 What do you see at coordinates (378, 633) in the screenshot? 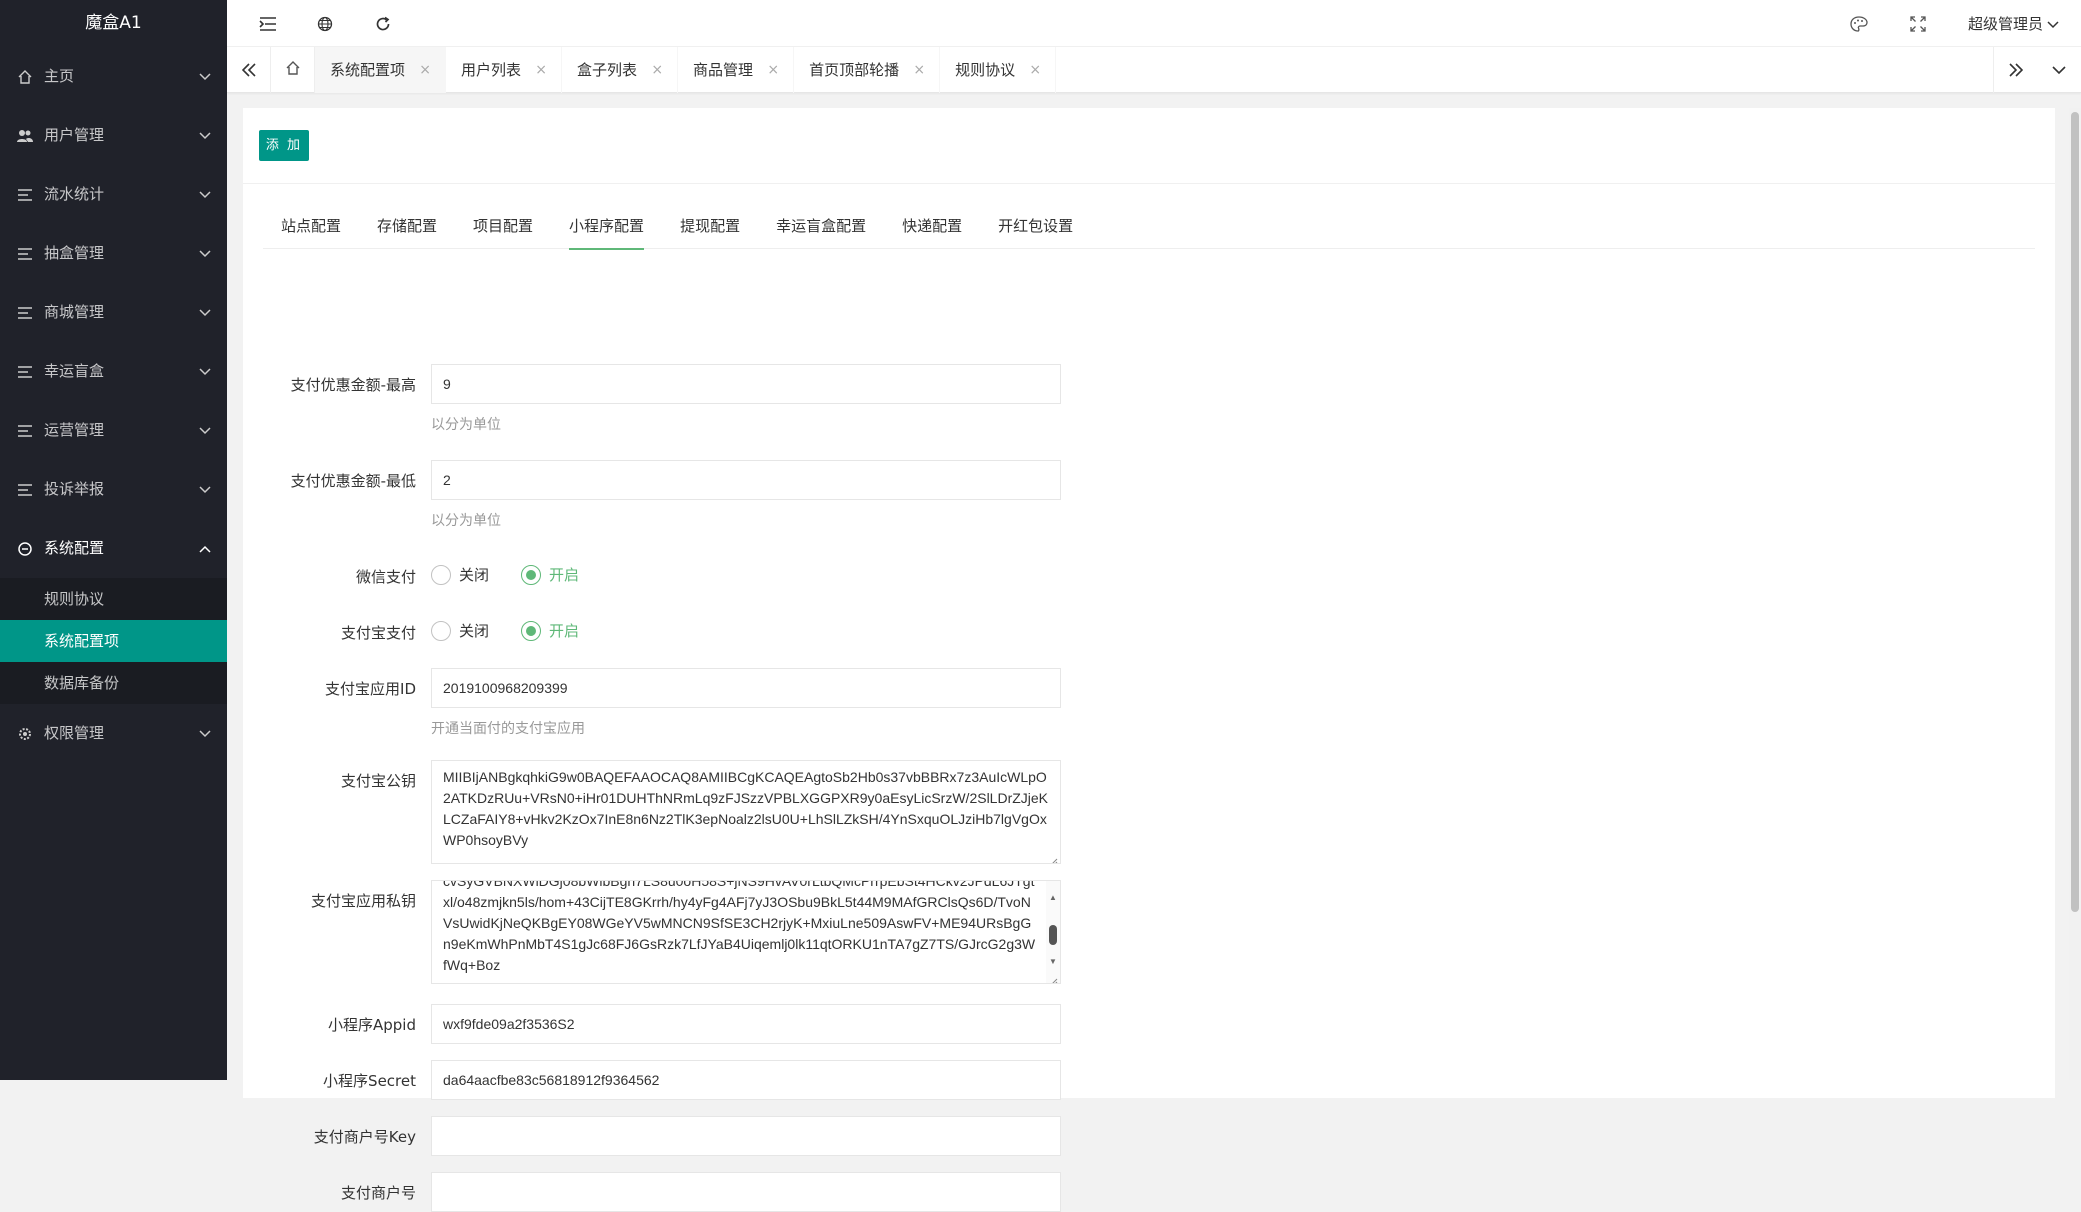
I see `field-label: 支付宝支付` at bounding box center [378, 633].